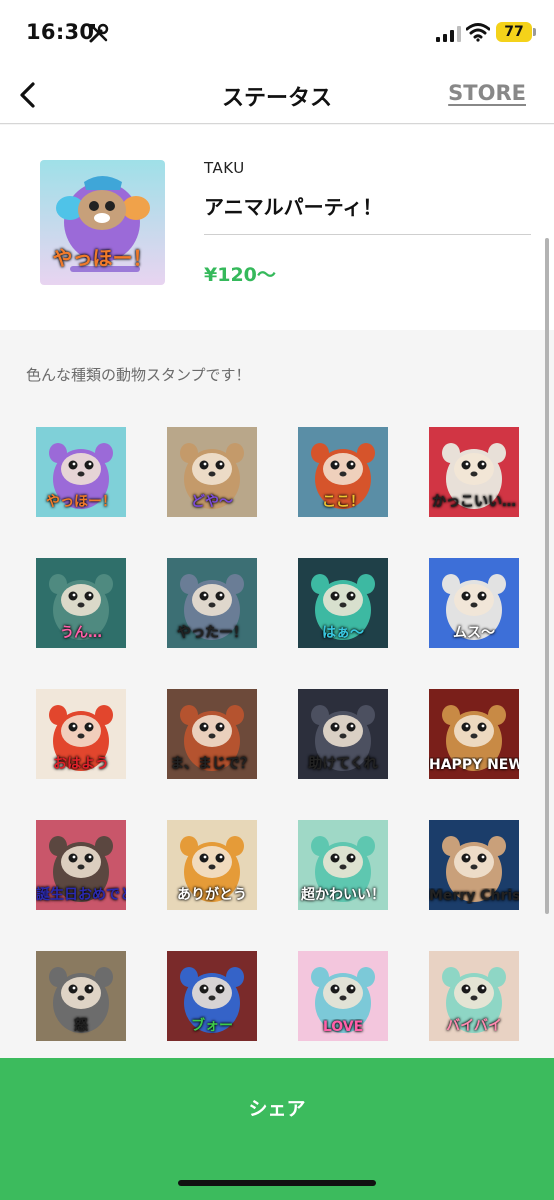 The image size is (554, 1200). I want to click on sticker-item: Merry Christmas!, so click(474, 865).